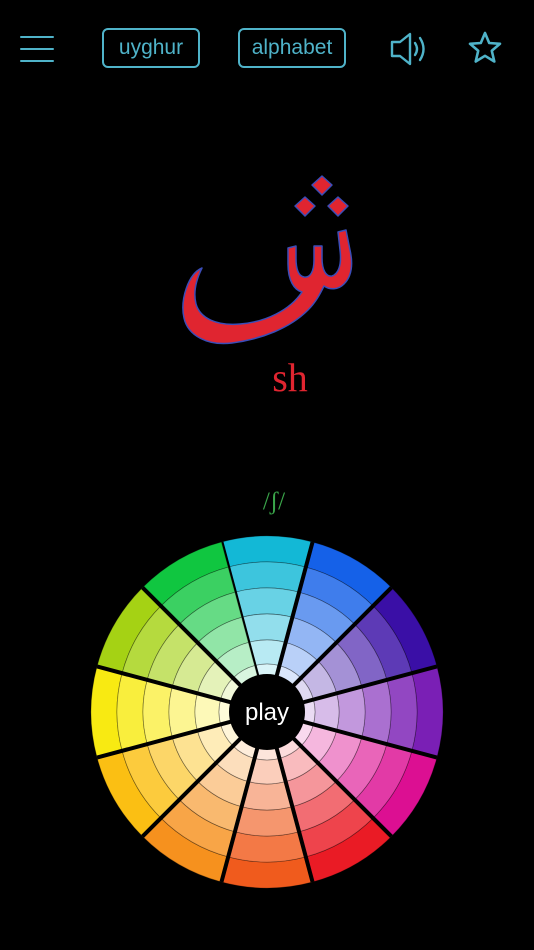 This screenshot has width=534, height=950. I want to click on play-button: play, so click(267, 712).